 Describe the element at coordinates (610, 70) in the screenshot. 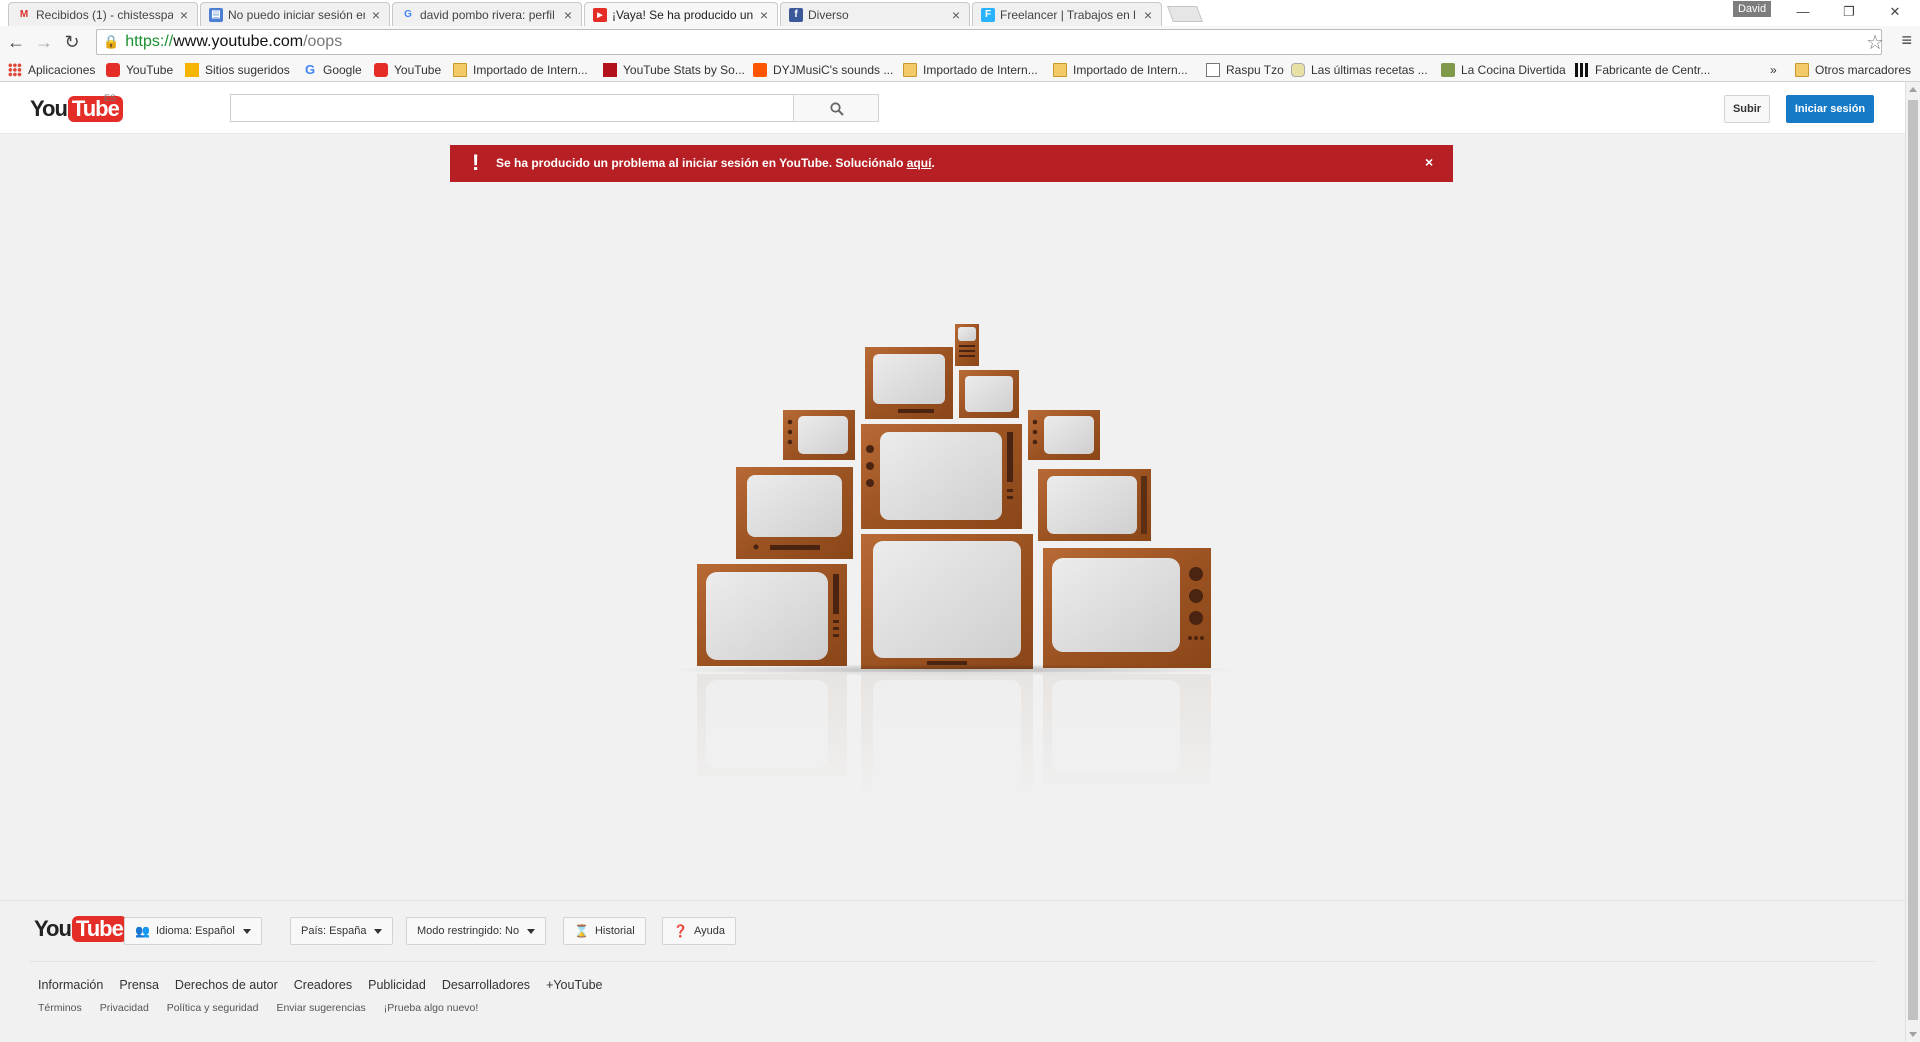

I see `stats-chart-icon` at that location.